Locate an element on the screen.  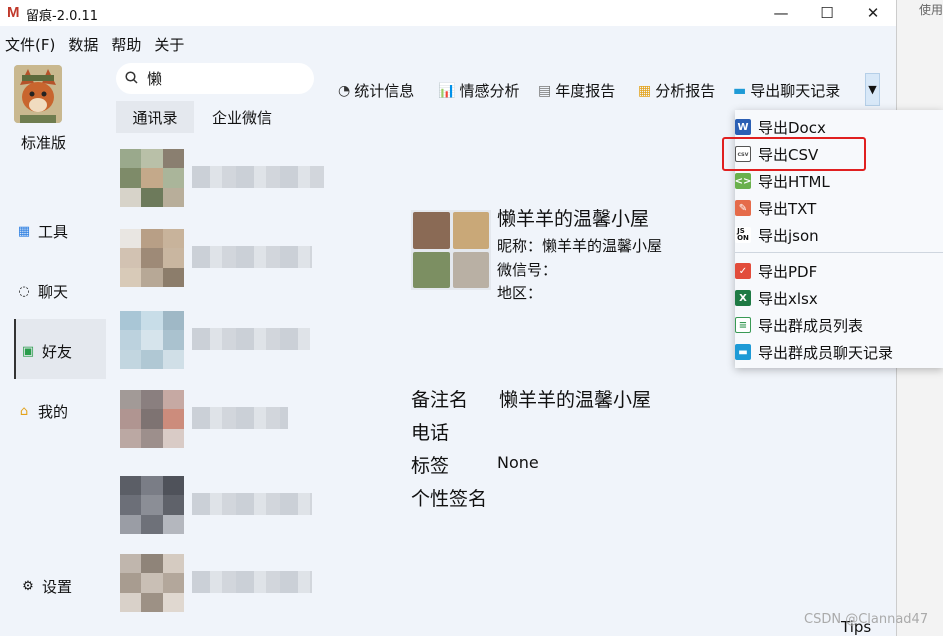
menu-separator is located at coordinates (839, 252).